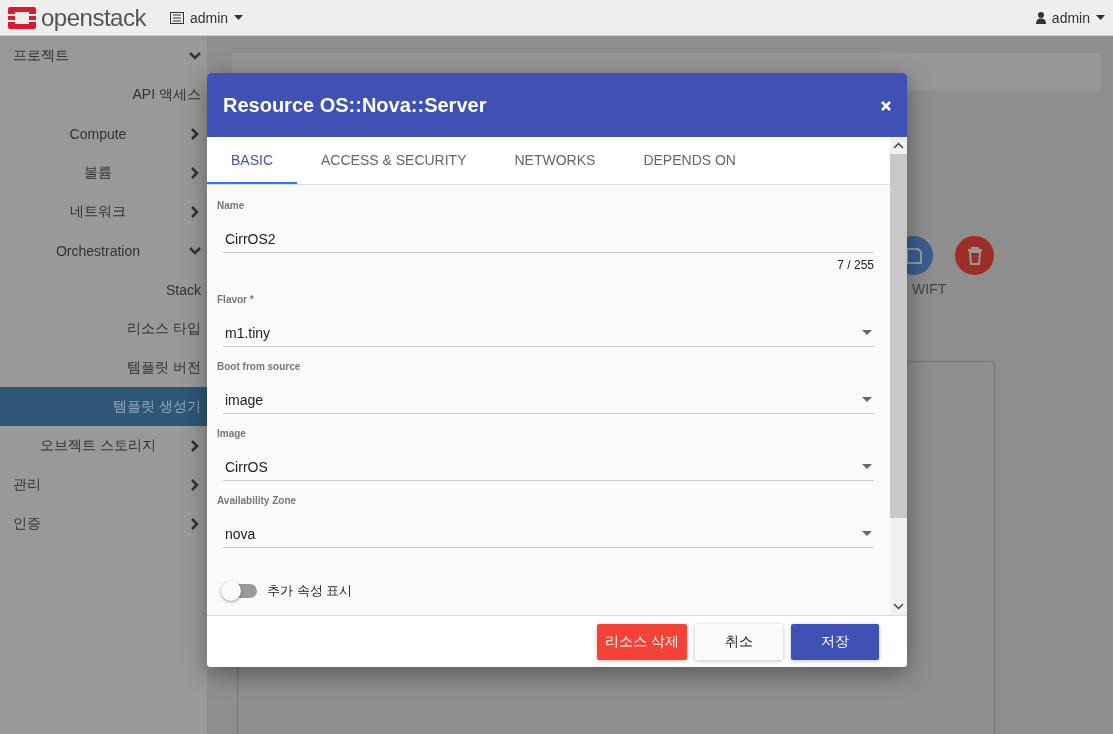 This screenshot has height=734, width=1113. What do you see at coordinates (913, 255) in the screenshot?
I see `floppy-icon` at bounding box center [913, 255].